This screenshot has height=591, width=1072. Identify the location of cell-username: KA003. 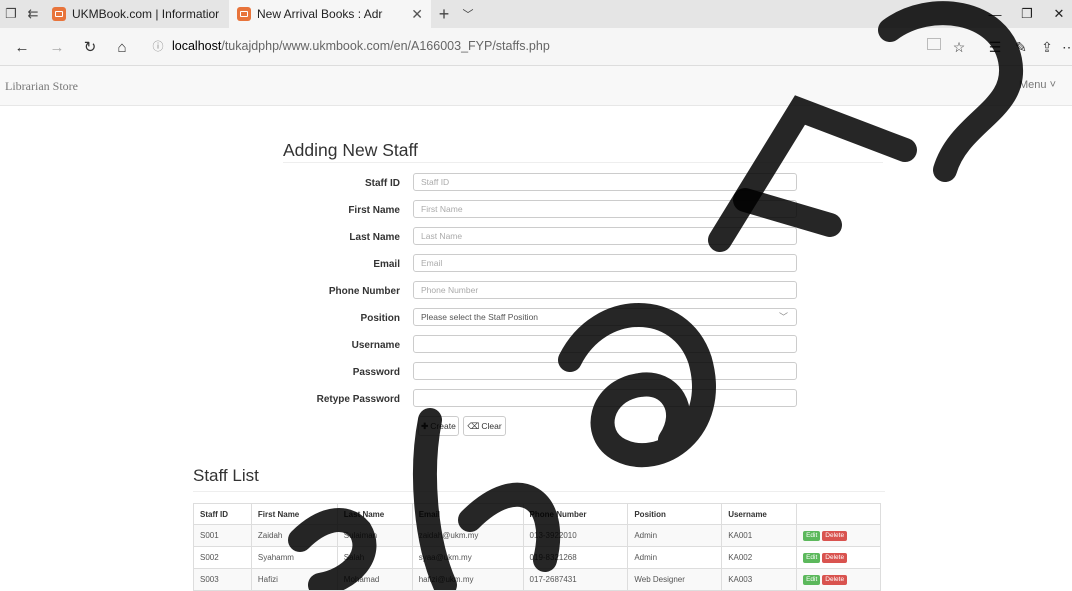
(759, 579).